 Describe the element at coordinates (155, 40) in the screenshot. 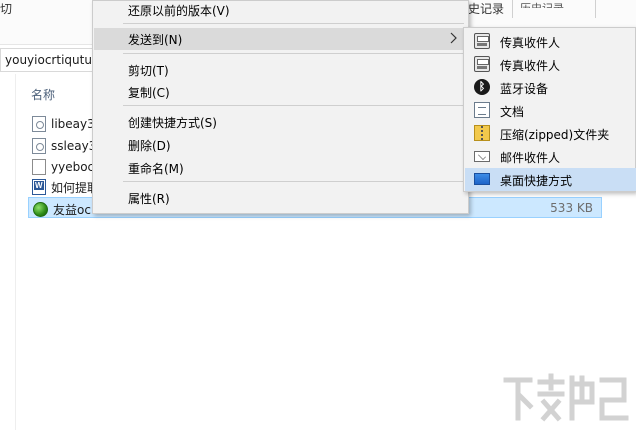

I see `menu-item-label: 发送到(N)` at that location.